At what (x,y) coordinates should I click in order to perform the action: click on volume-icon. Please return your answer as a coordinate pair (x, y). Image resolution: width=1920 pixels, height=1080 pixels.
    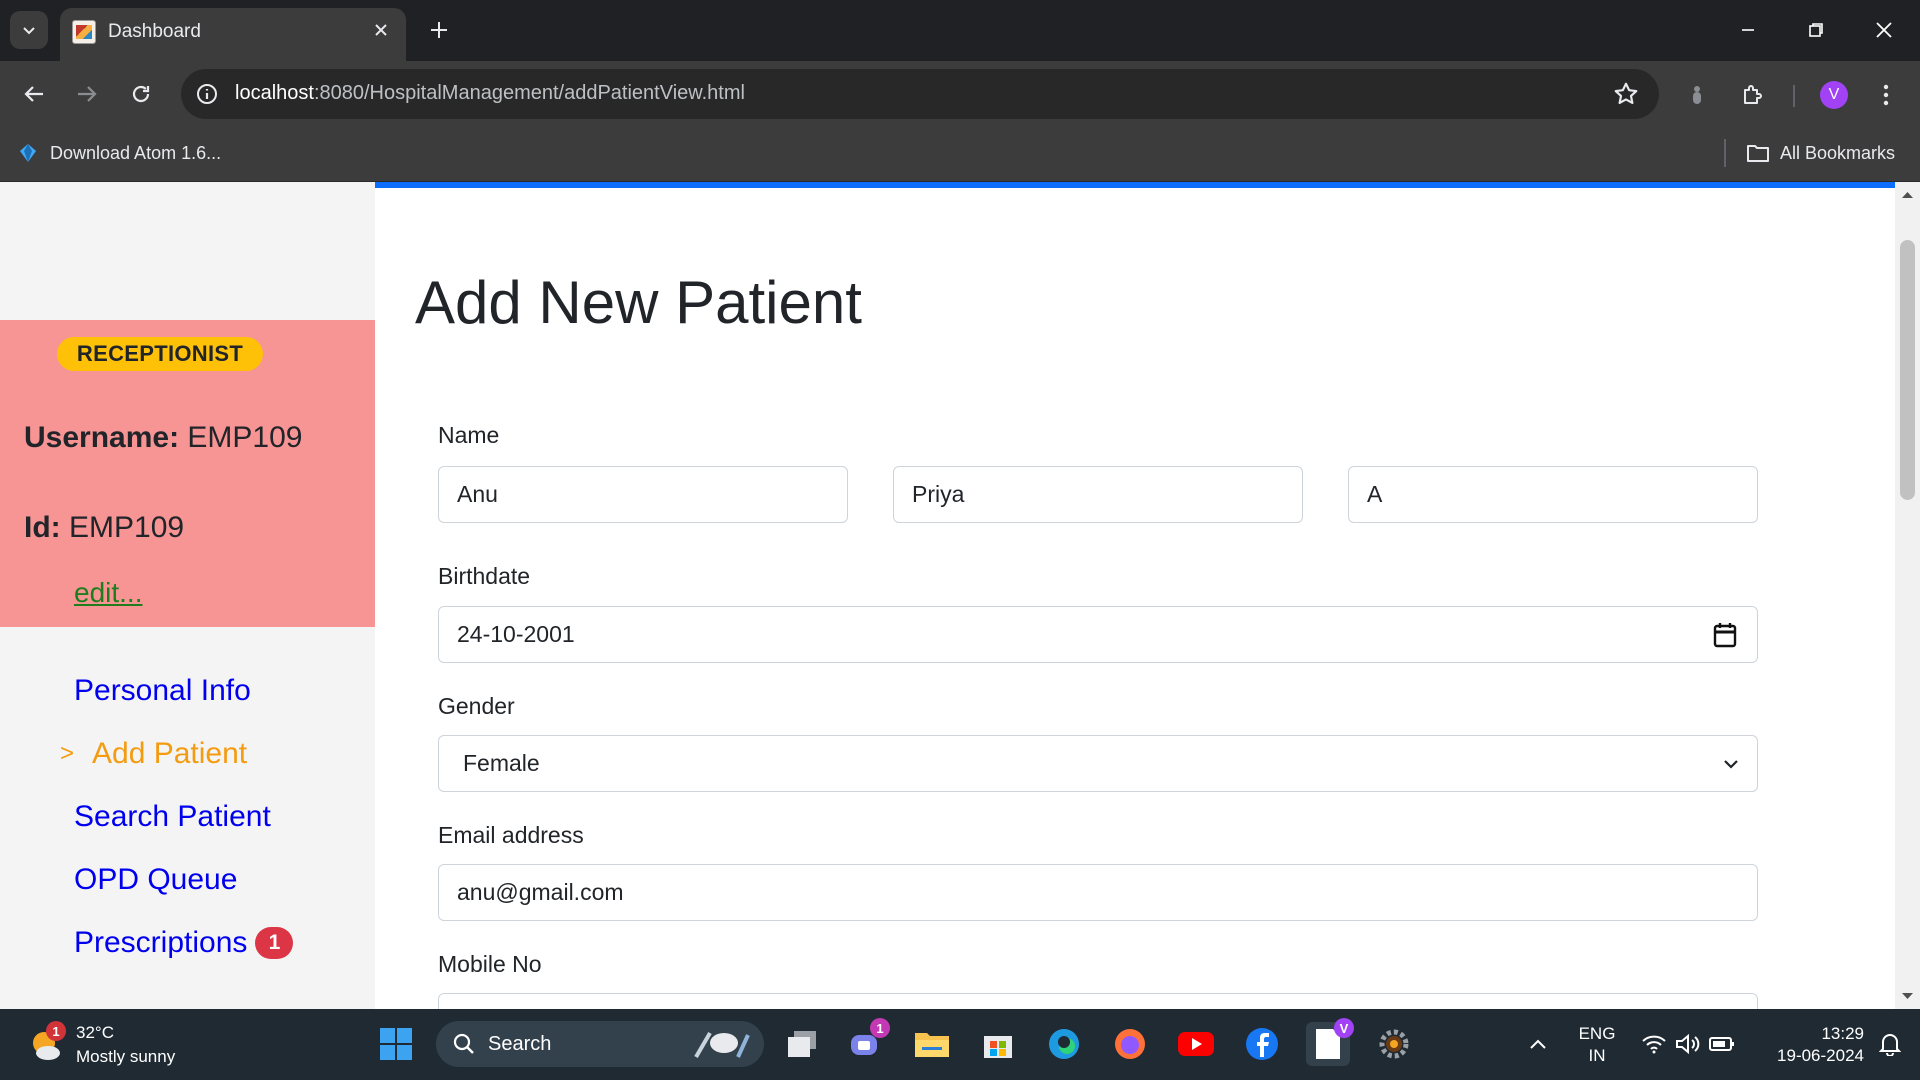
    Looking at the image, I should click on (1688, 1044).